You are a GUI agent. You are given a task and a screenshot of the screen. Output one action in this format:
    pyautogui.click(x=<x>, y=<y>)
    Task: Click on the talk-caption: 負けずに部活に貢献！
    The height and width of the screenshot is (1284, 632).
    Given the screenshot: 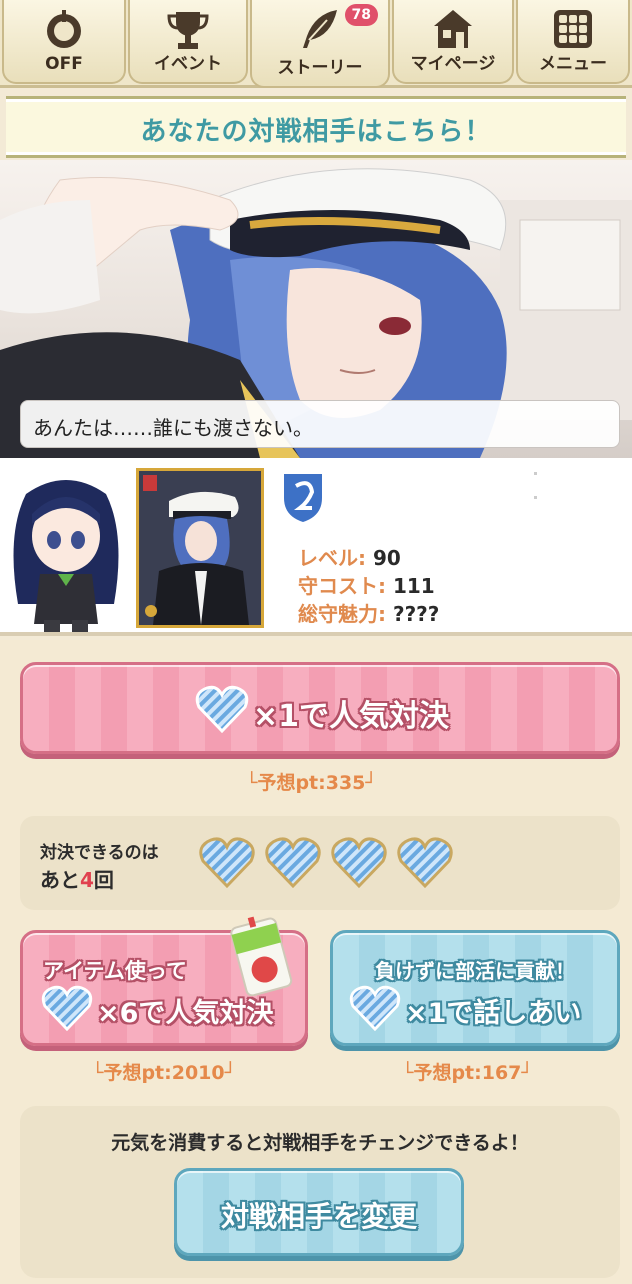 What is the action you would take?
    pyautogui.click(x=475, y=971)
    